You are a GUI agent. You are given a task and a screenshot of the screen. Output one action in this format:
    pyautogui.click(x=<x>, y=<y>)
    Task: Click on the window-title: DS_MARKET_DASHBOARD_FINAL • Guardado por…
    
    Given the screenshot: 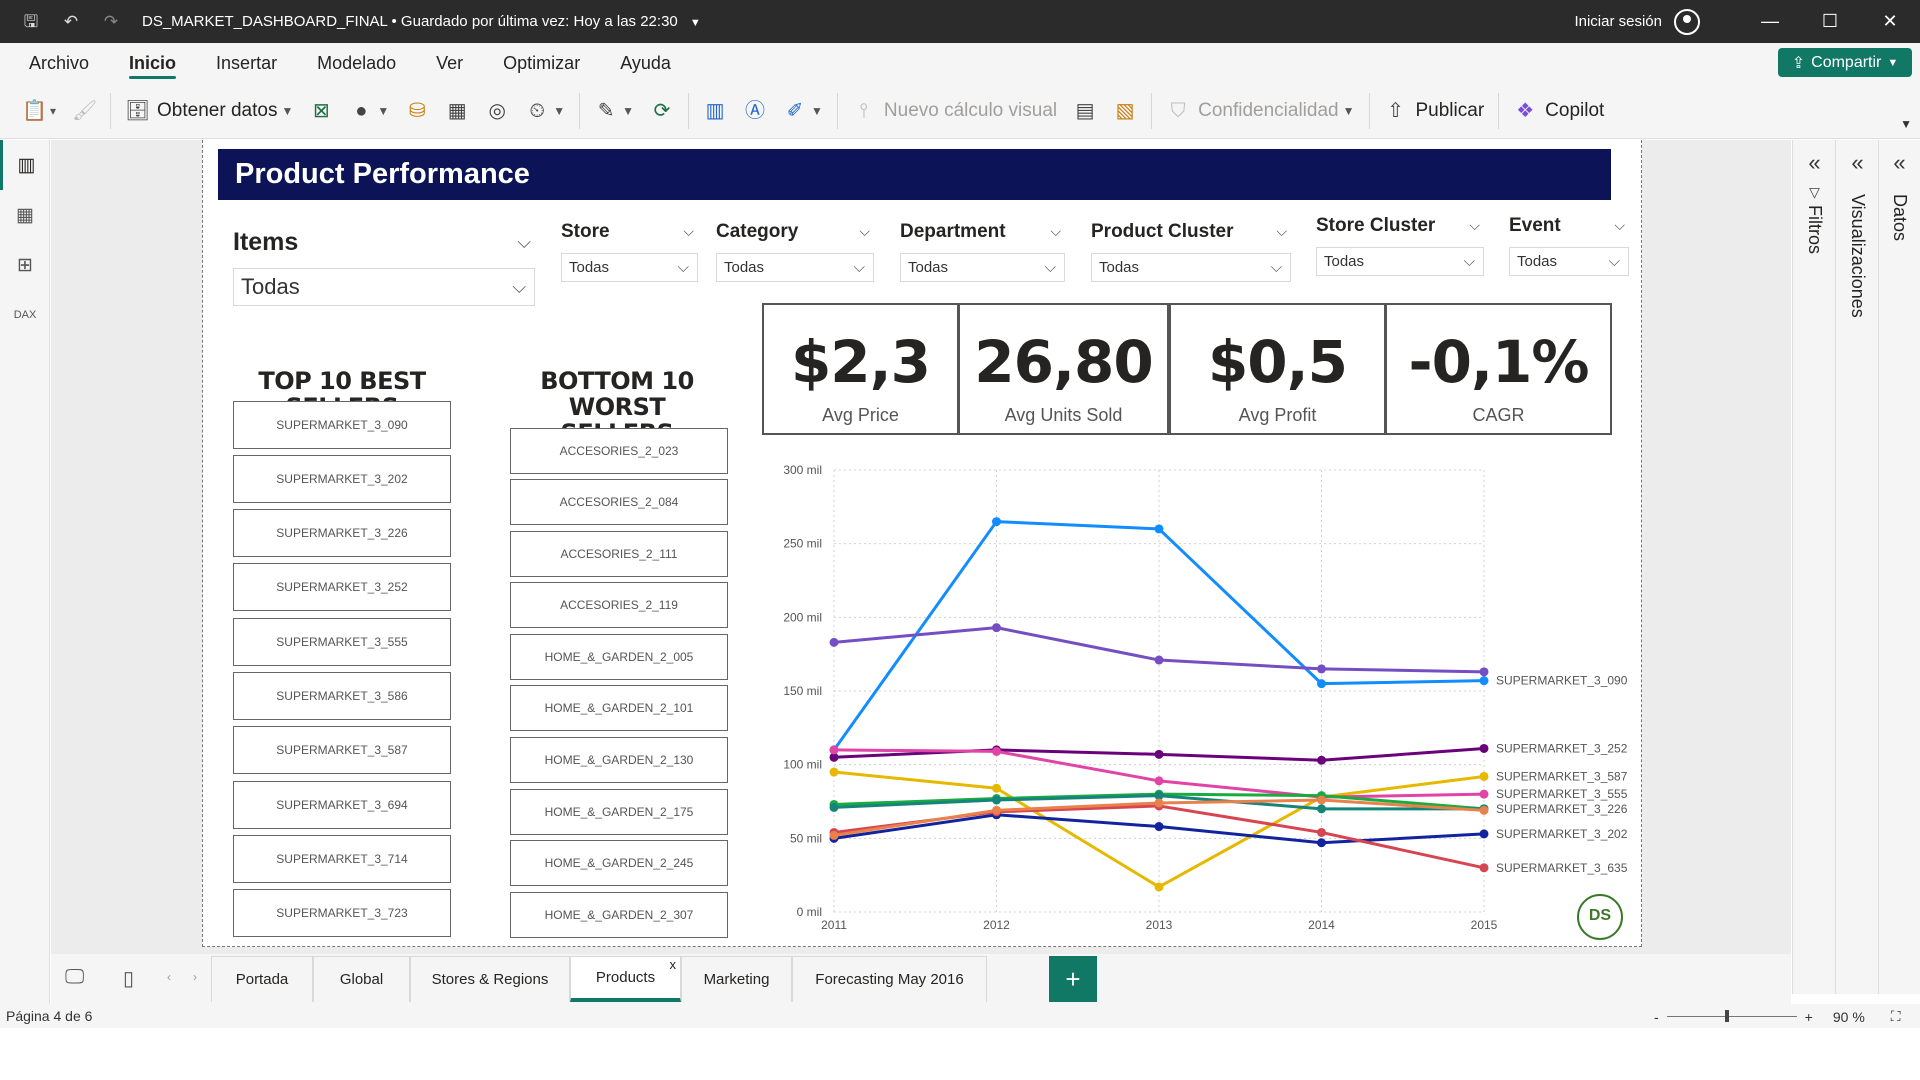 What is the action you would take?
    pyautogui.click(x=421, y=21)
    